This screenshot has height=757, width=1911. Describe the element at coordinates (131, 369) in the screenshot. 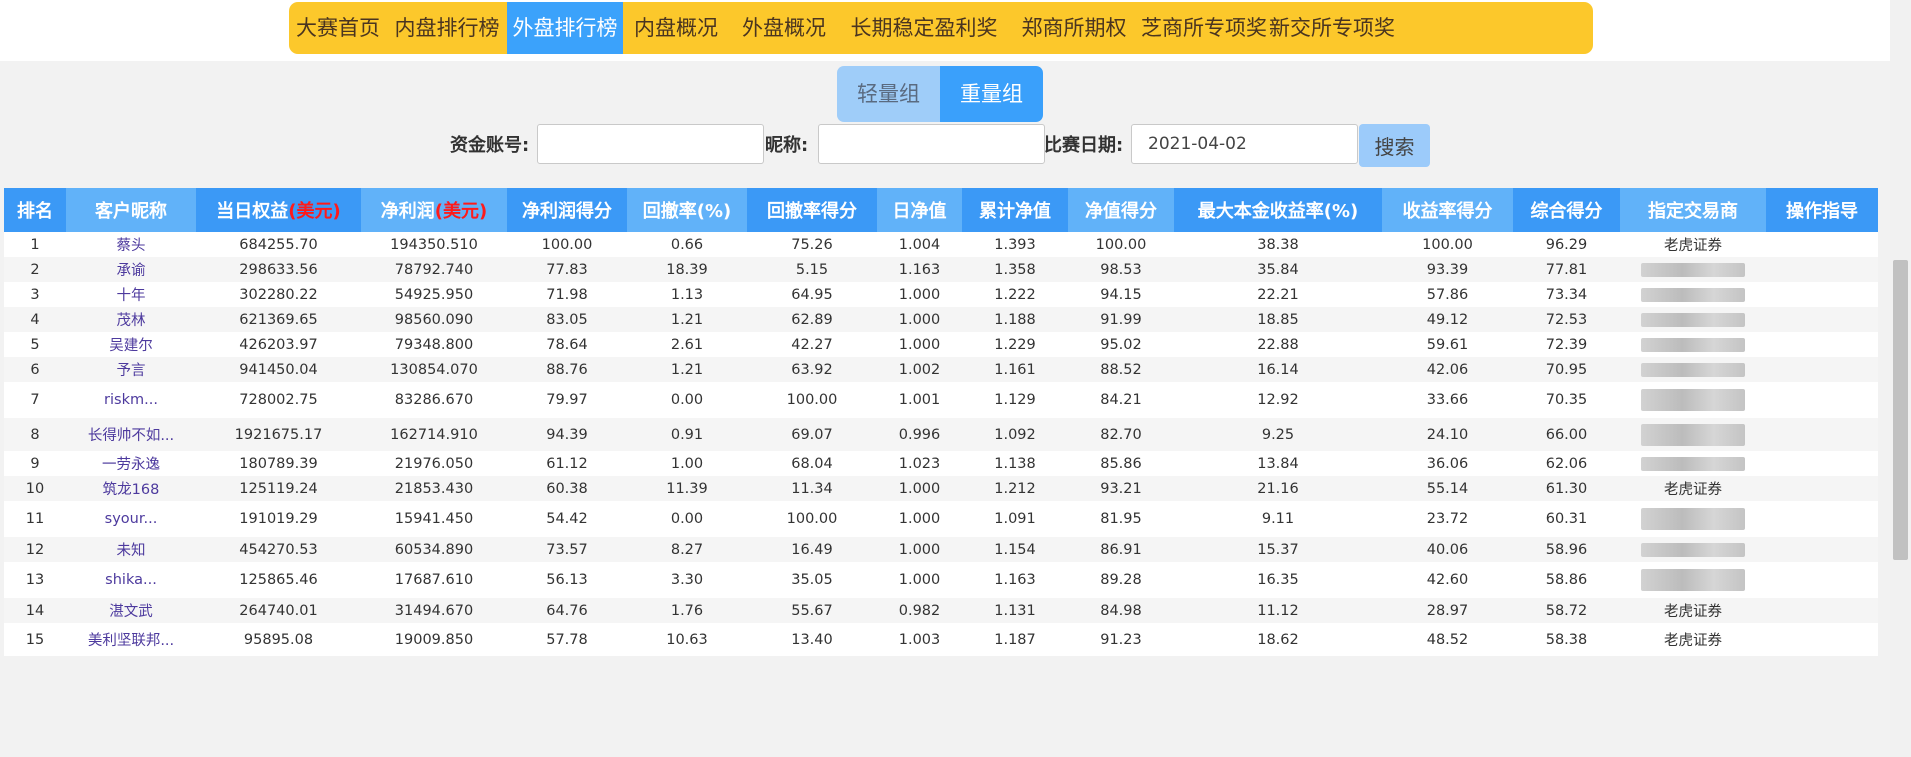

I see `cell-nickname: 予言` at that location.